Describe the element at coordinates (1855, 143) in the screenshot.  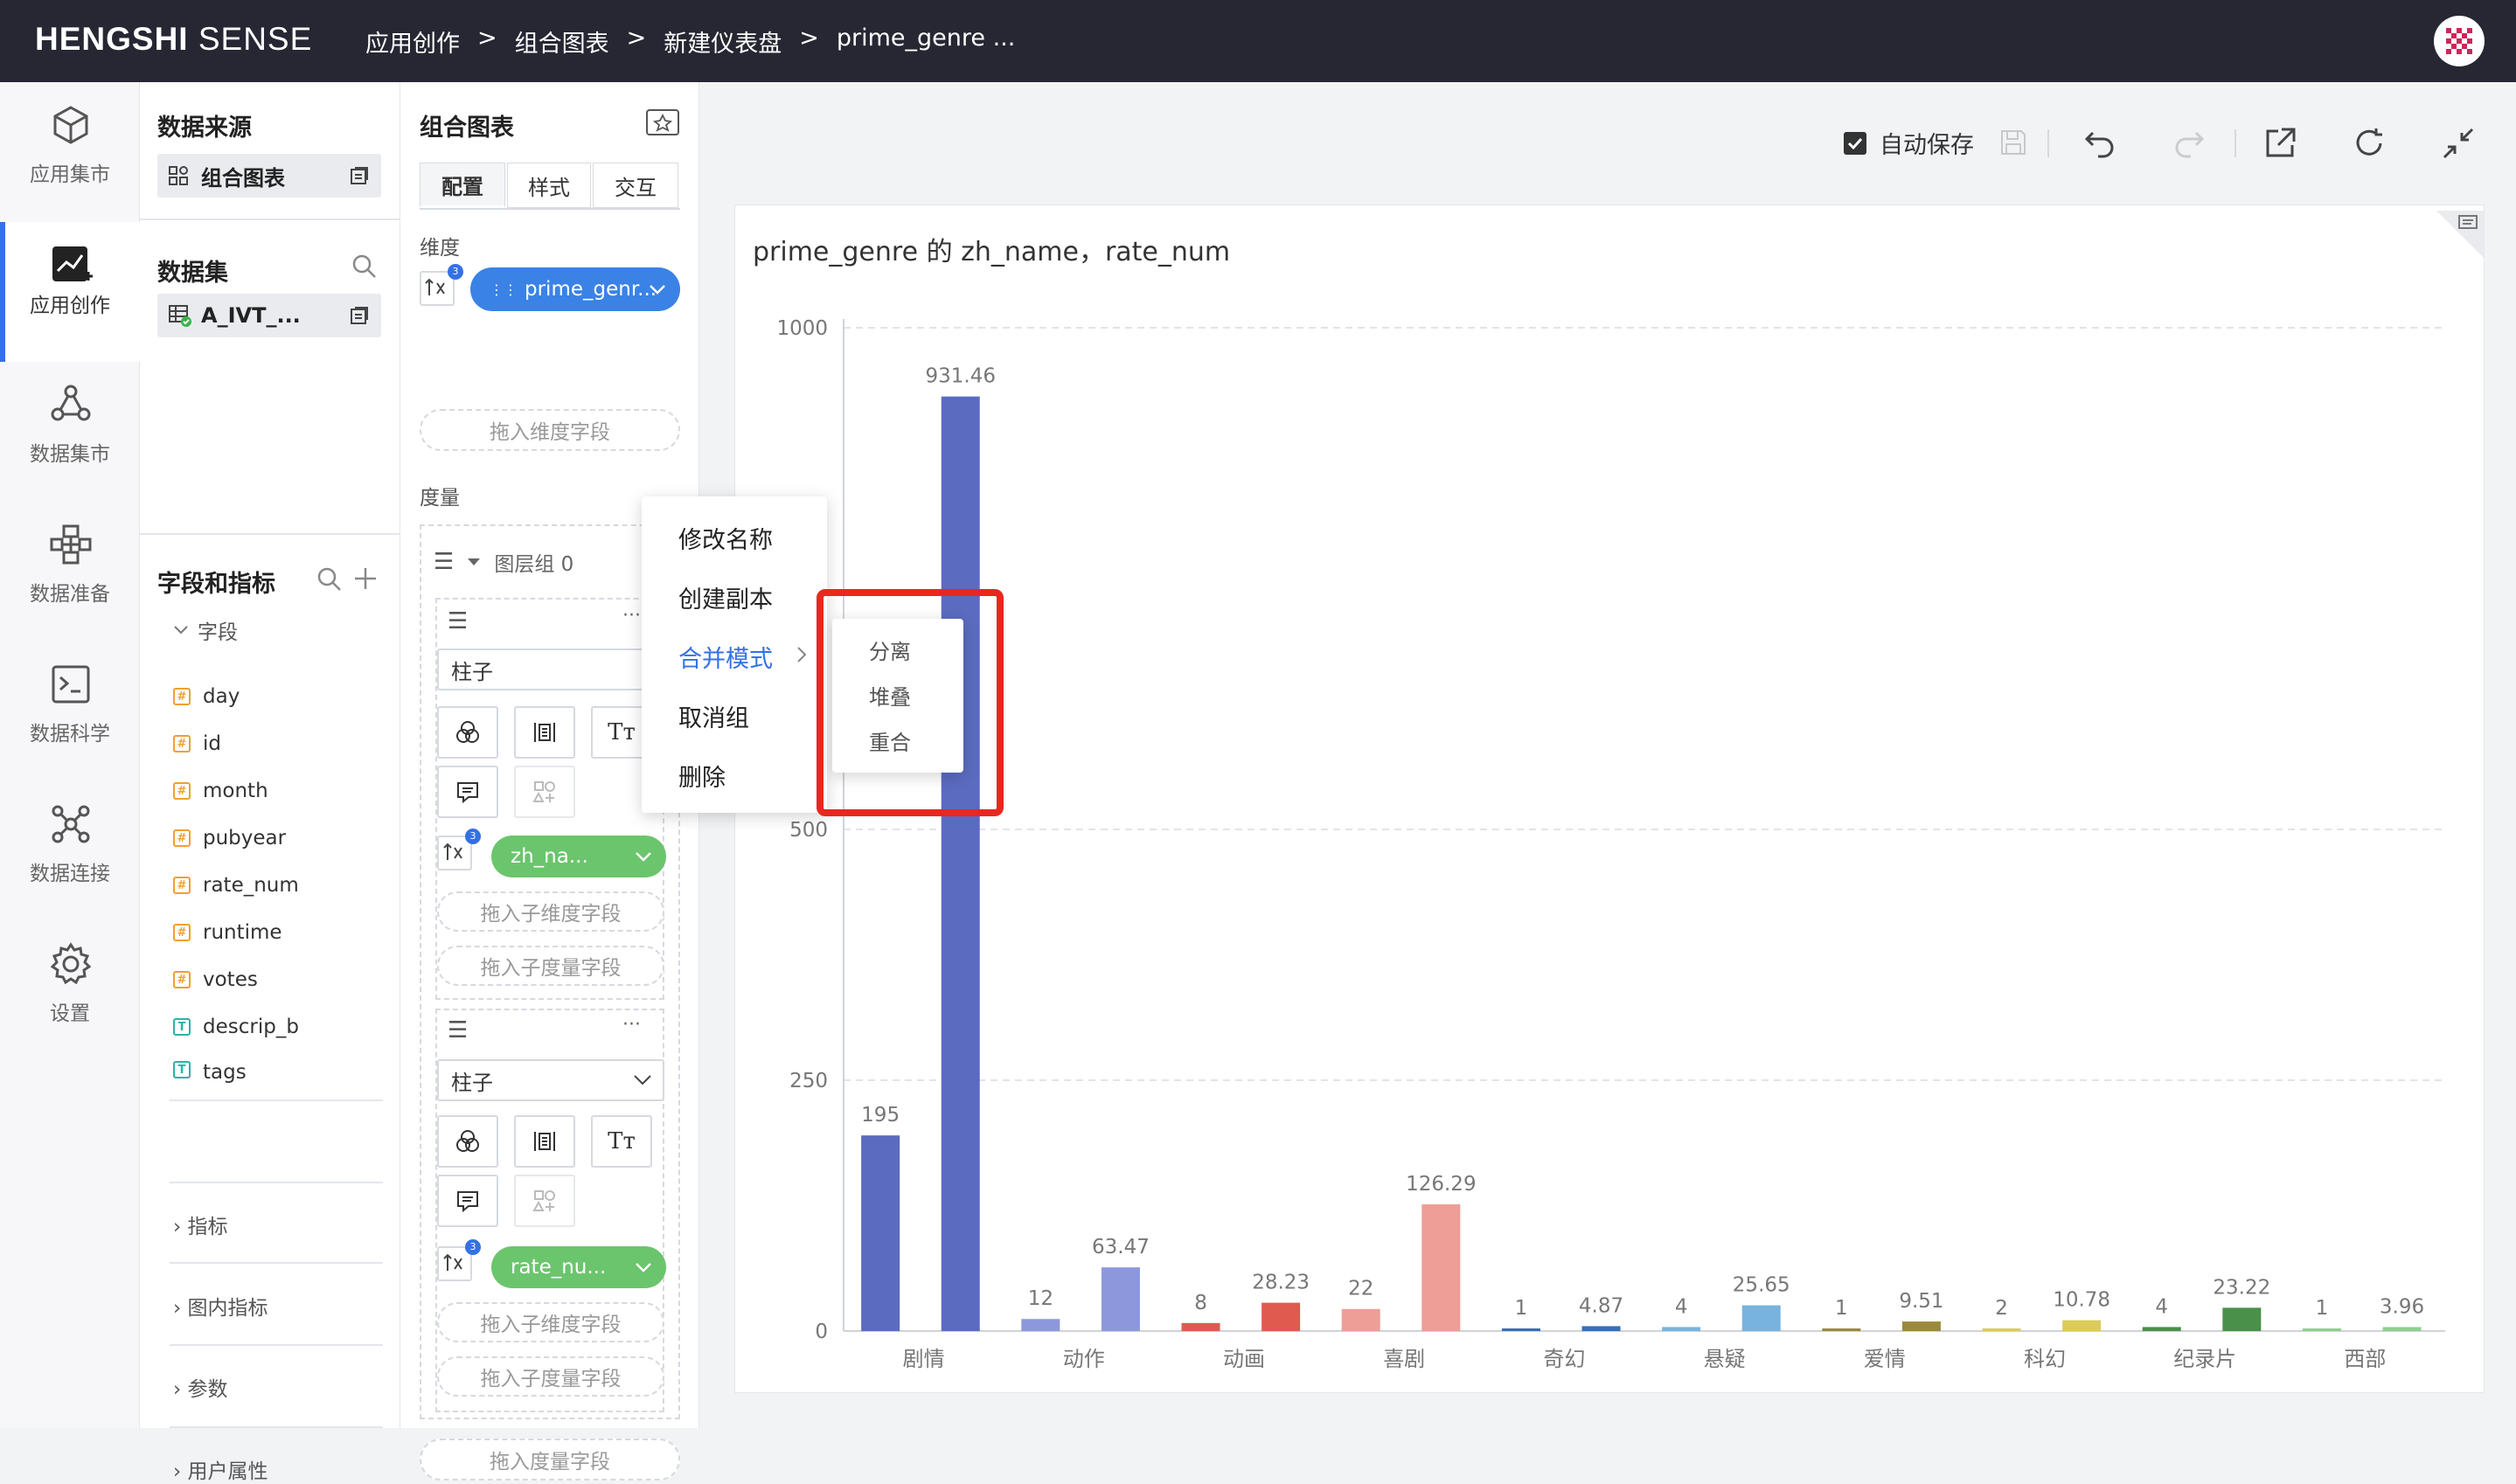
I see `checkbox-checked-icon` at that location.